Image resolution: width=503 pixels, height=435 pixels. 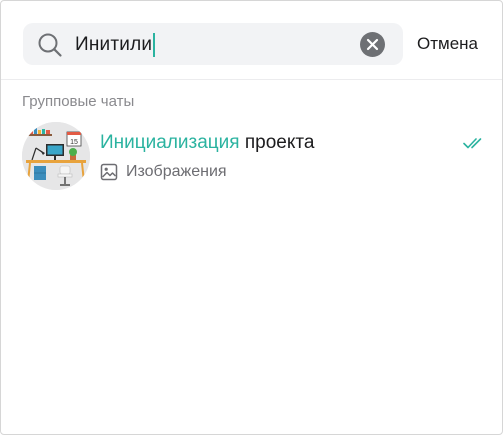 I want to click on search-input: Инитили, so click(x=113, y=45).